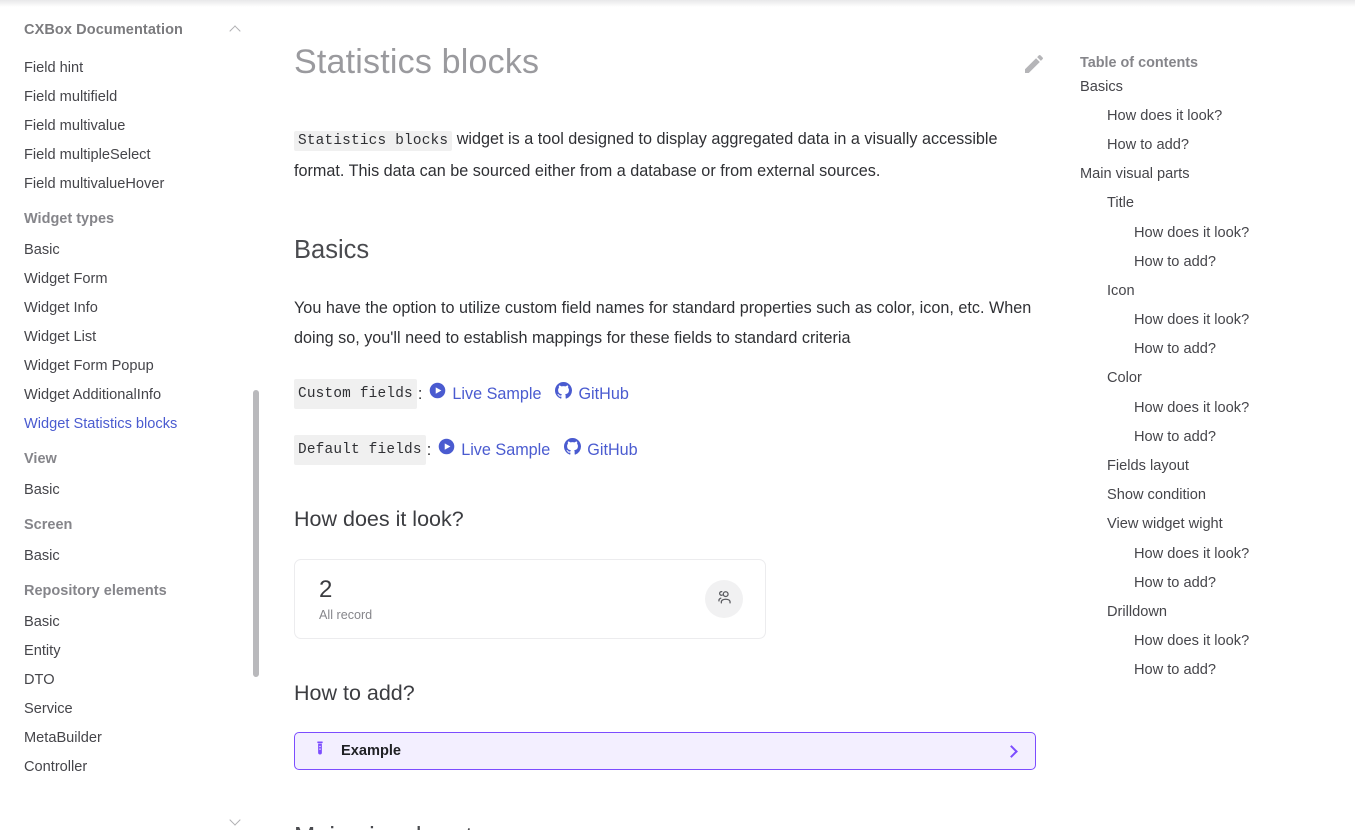  I want to click on custom-github-link: GitHub, so click(592, 394).